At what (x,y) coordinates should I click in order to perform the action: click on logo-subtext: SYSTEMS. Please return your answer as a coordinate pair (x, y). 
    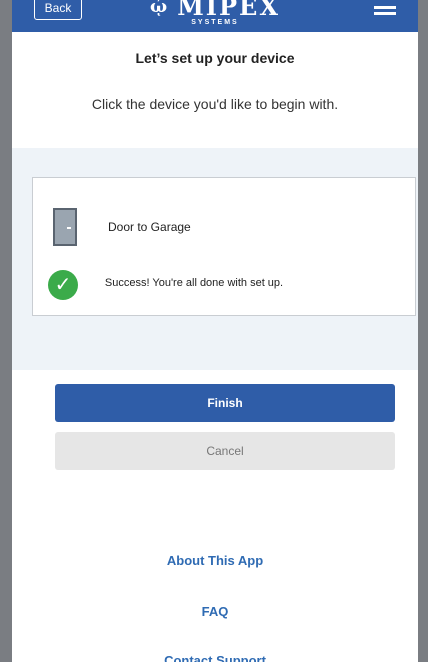
    Looking at the image, I should click on (215, 22).